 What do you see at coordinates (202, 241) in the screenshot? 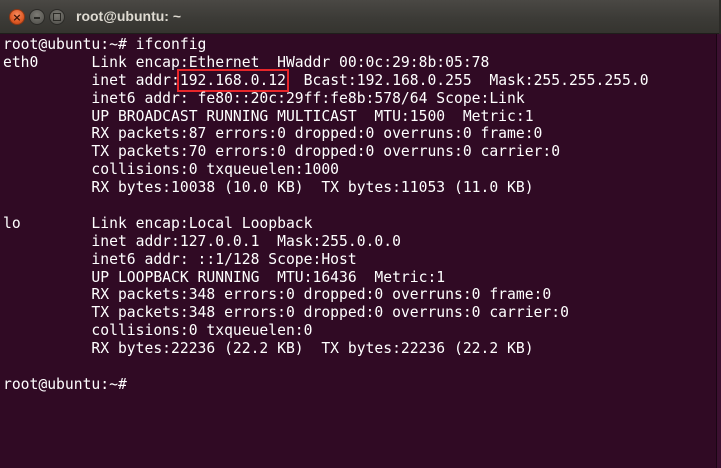
I see `terminal-line-text: inet addr:127.0.0.1 Mask:255.0.0.0` at bounding box center [202, 241].